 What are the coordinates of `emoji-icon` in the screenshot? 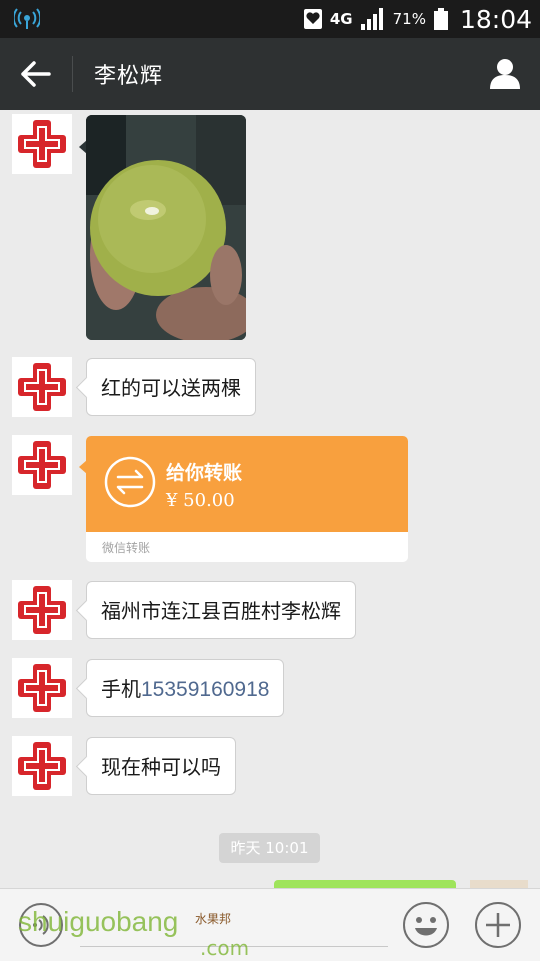 It's located at (426, 925).